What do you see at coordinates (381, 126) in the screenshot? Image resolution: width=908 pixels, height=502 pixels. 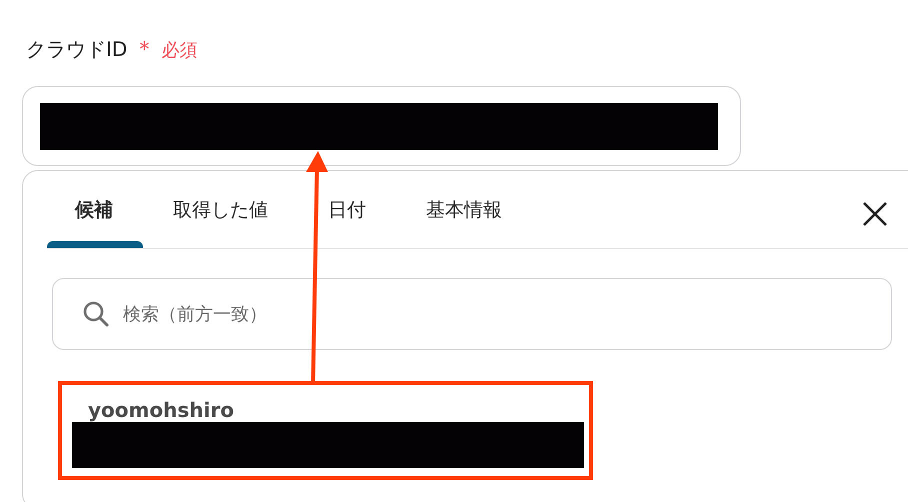 I see `cloud-id-field` at bounding box center [381, 126].